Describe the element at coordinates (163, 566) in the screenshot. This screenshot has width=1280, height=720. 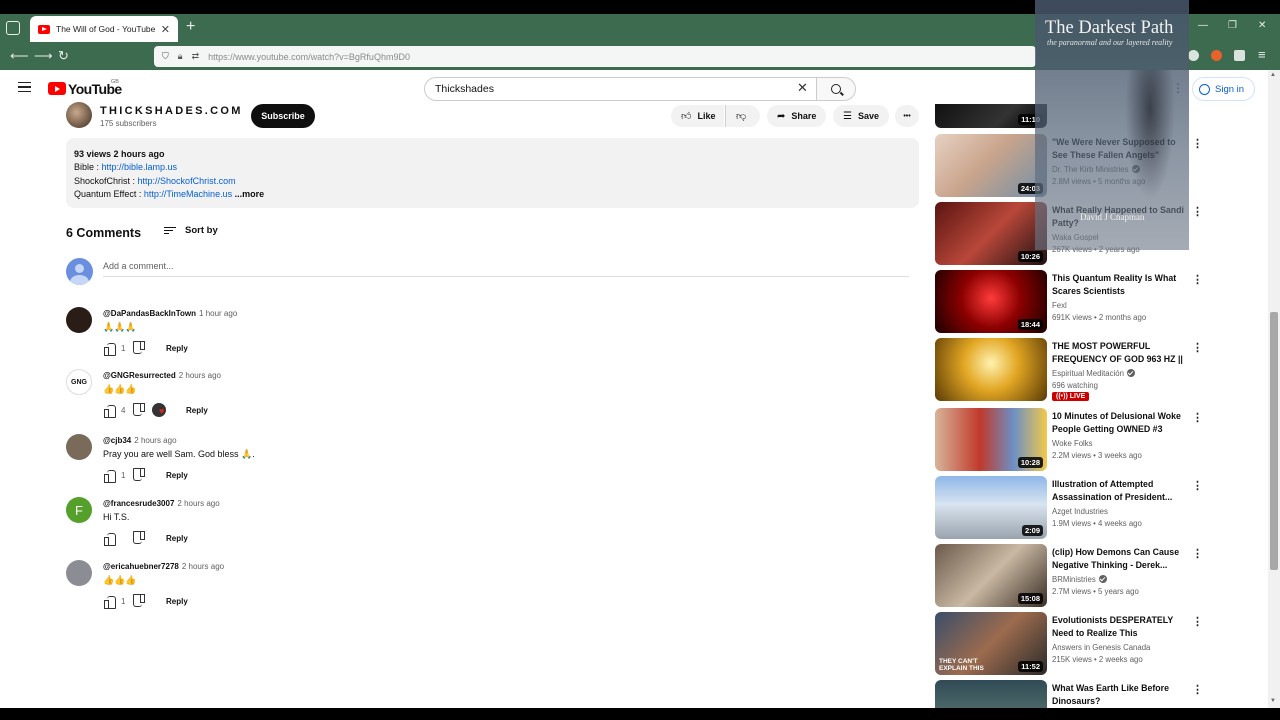
I see `comment-author: @ericahuebner7278 2 hours ago` at that location.